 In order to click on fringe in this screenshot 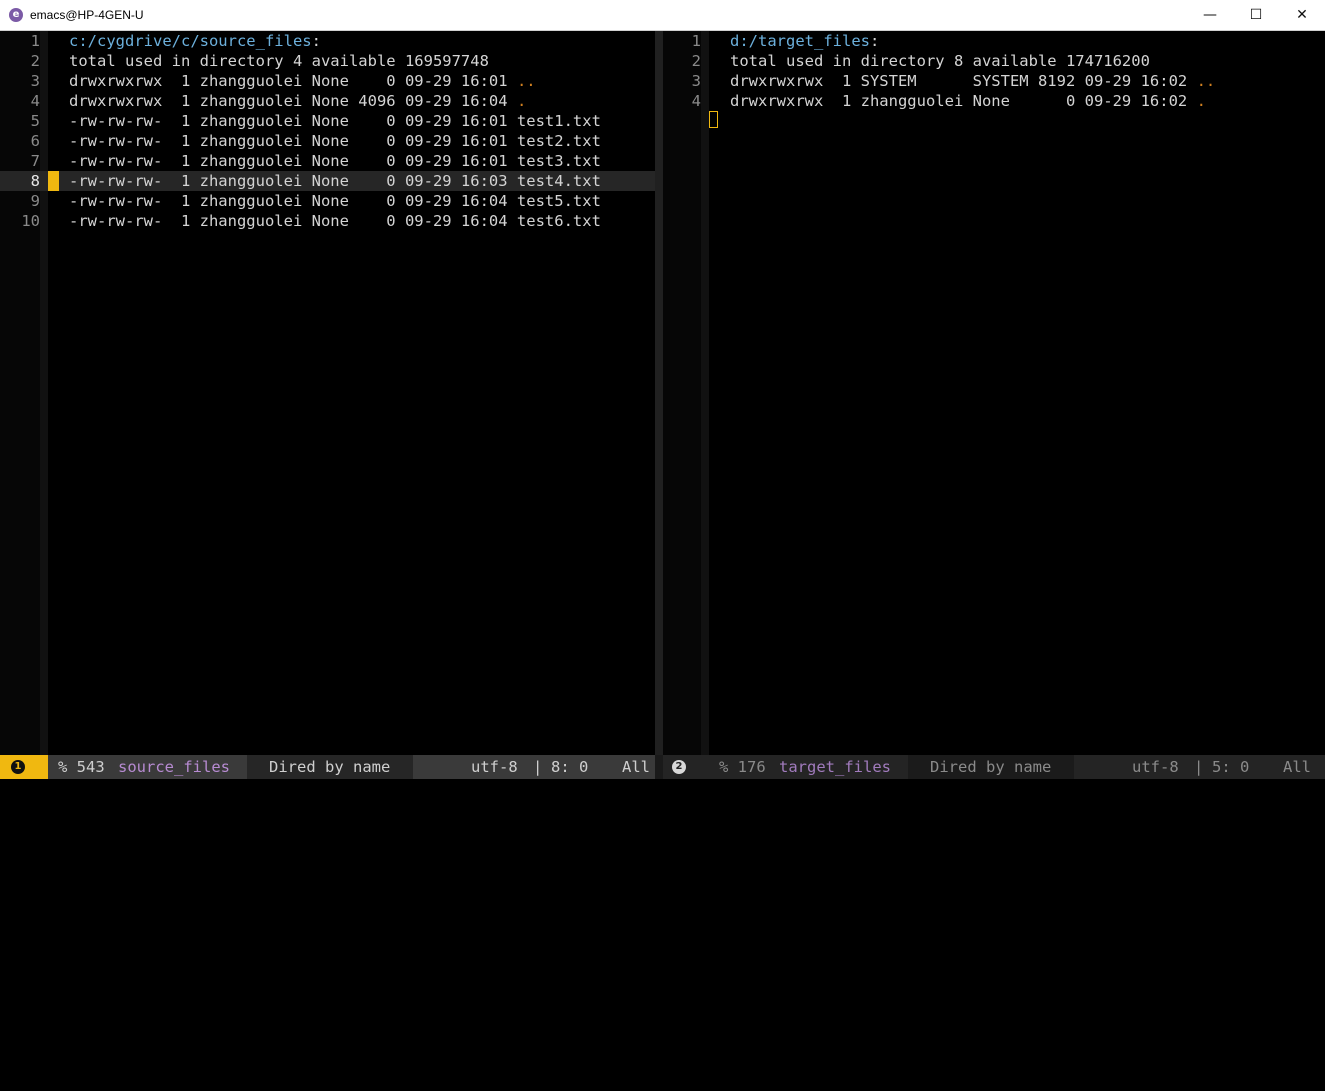, I will do `click(705, 393)`.